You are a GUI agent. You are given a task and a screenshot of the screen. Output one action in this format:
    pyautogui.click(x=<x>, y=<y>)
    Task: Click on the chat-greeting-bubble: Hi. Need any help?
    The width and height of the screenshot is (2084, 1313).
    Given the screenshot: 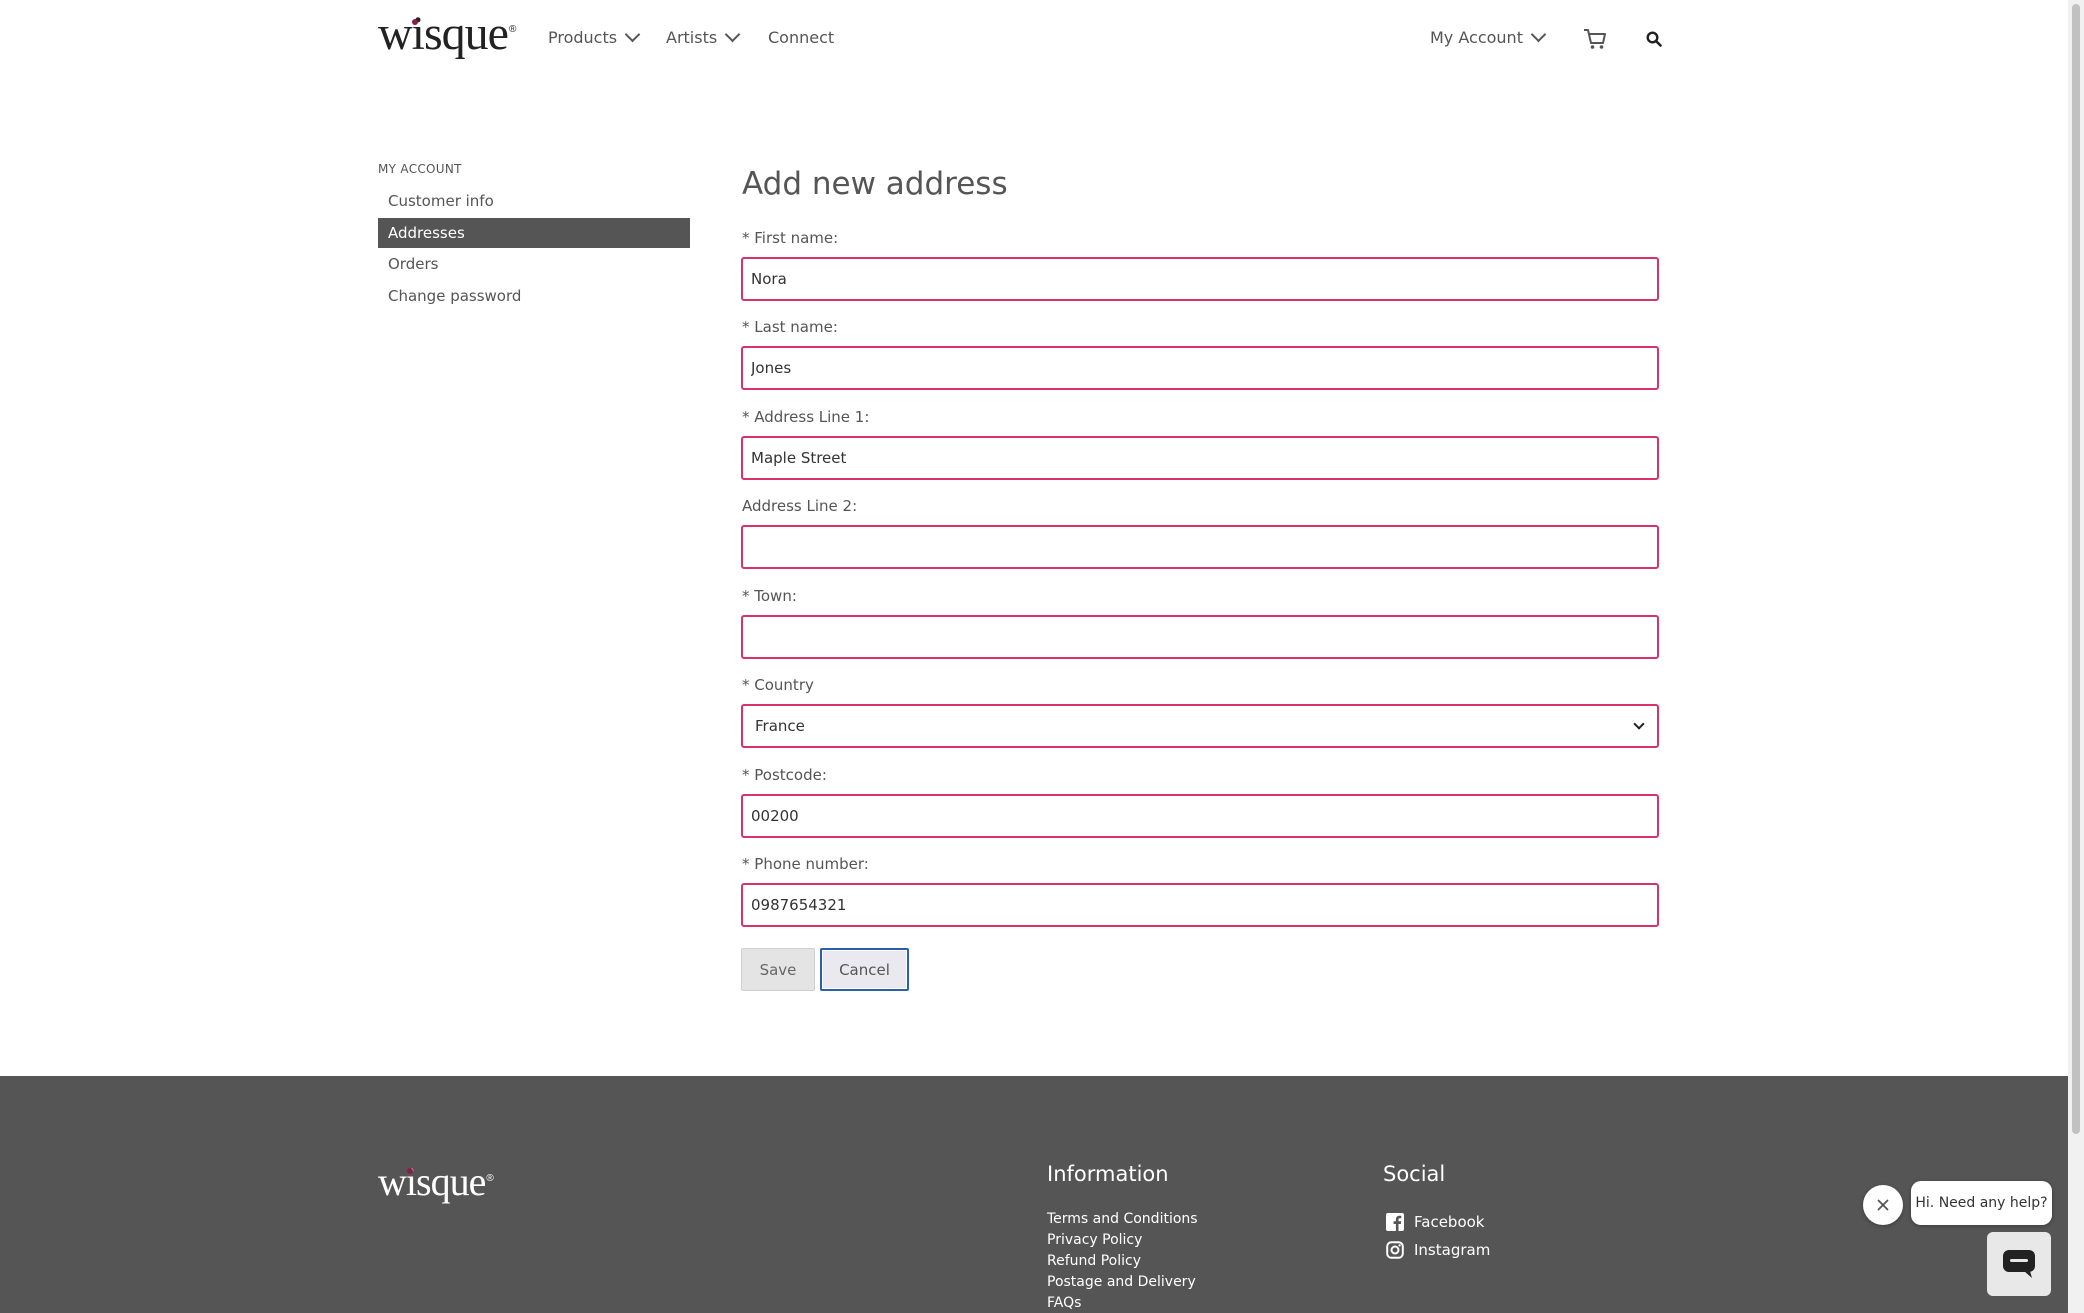 What is the action you would take?
    pyautogui.click(x=1981, y=1203)
    